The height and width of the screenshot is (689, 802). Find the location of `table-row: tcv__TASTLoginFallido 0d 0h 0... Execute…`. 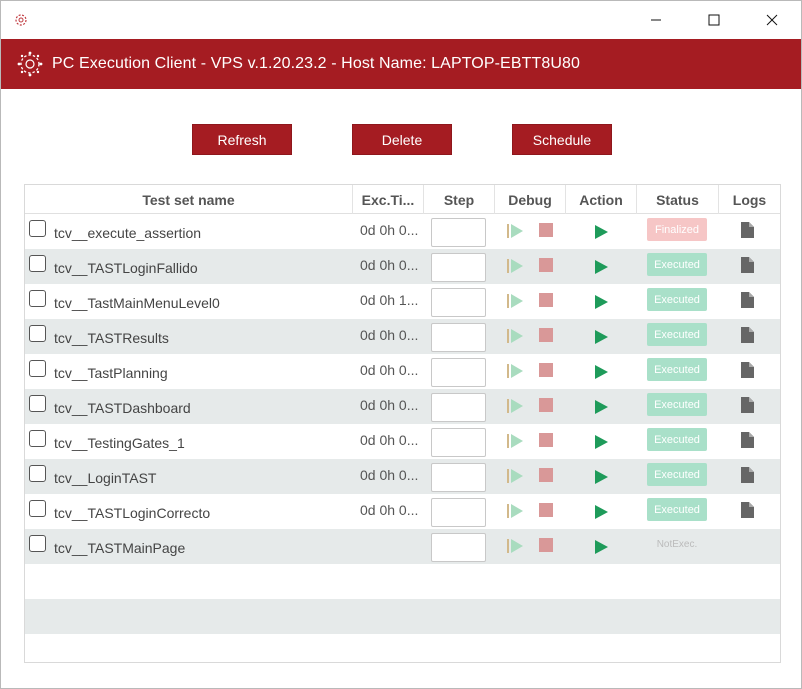

table-row: tcv__TASTLoginFallido 0d 0h 0... Execute… is located at coordinates (402, 266).